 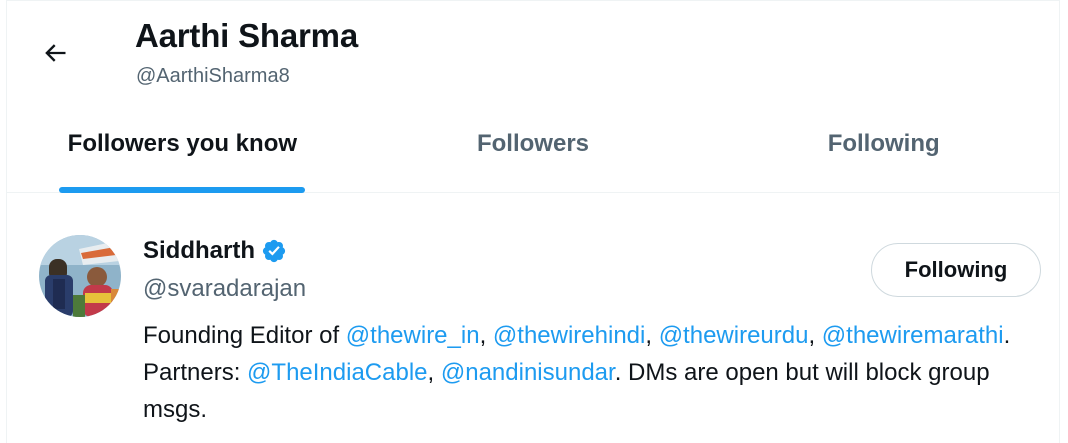 I want to click on avatar-image, so click(x=80, y=276).